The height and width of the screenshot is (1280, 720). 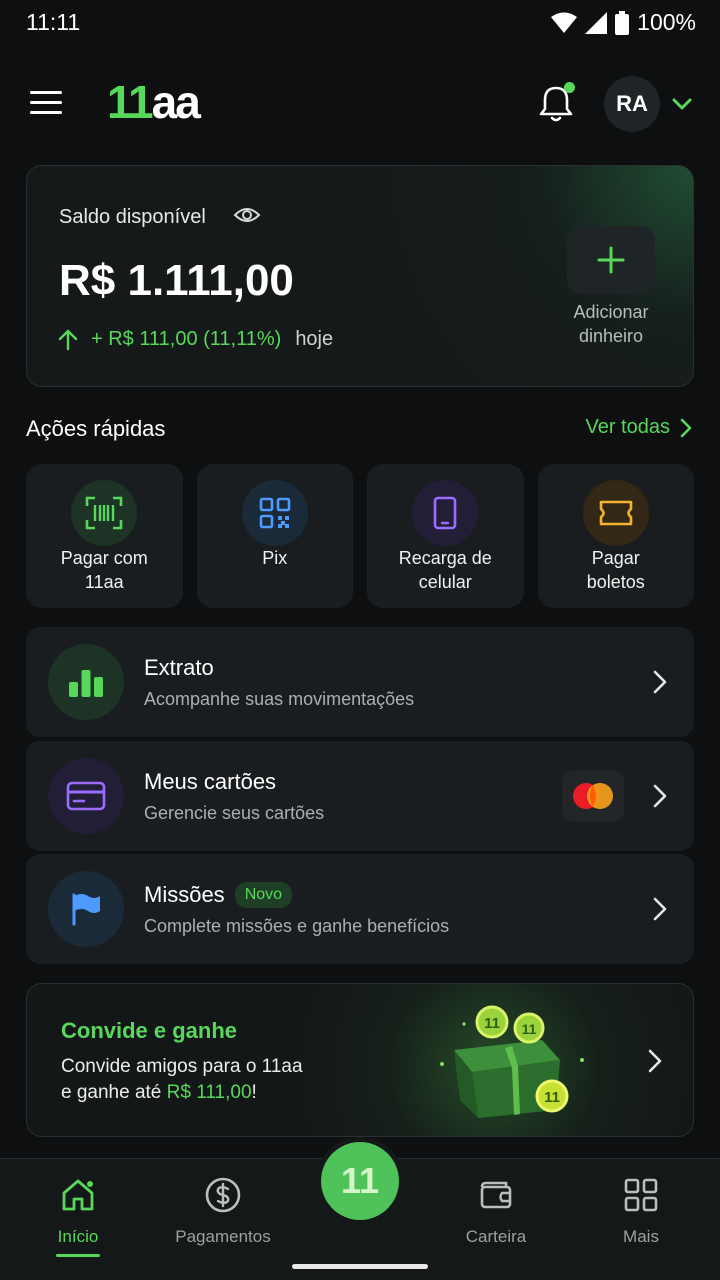 I want to click on nav-home: Início, so click(x=78, y=1211).